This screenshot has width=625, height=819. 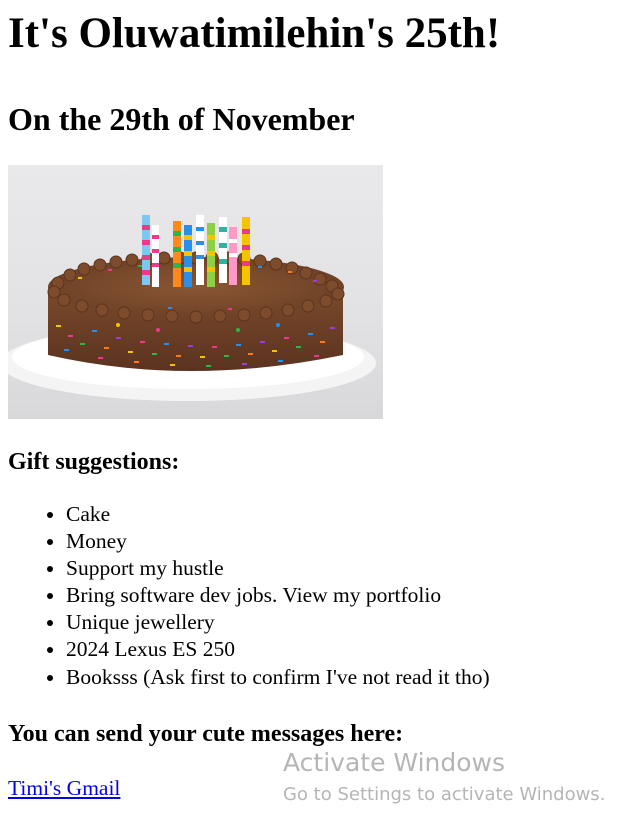 What do you see at coordinates (341, 541) in the screenshot?
I see `list-item: Money` at bounding box center [341, 541].